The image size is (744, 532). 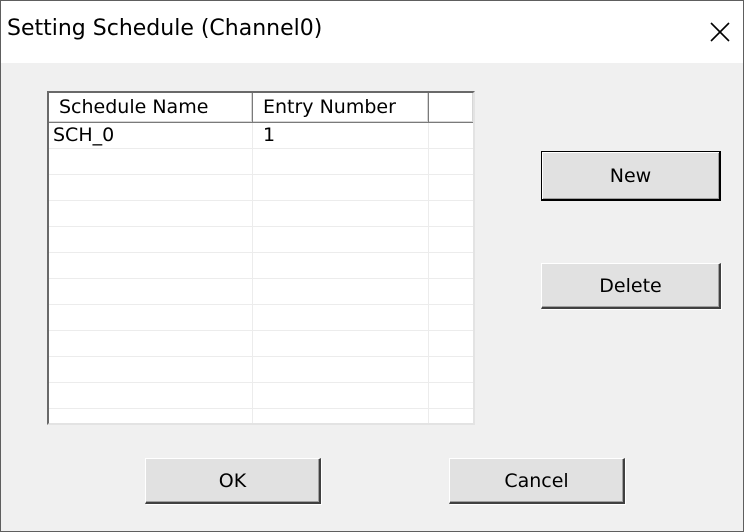 I want to click on delete-button: Delete, so click(x=631, y=286).